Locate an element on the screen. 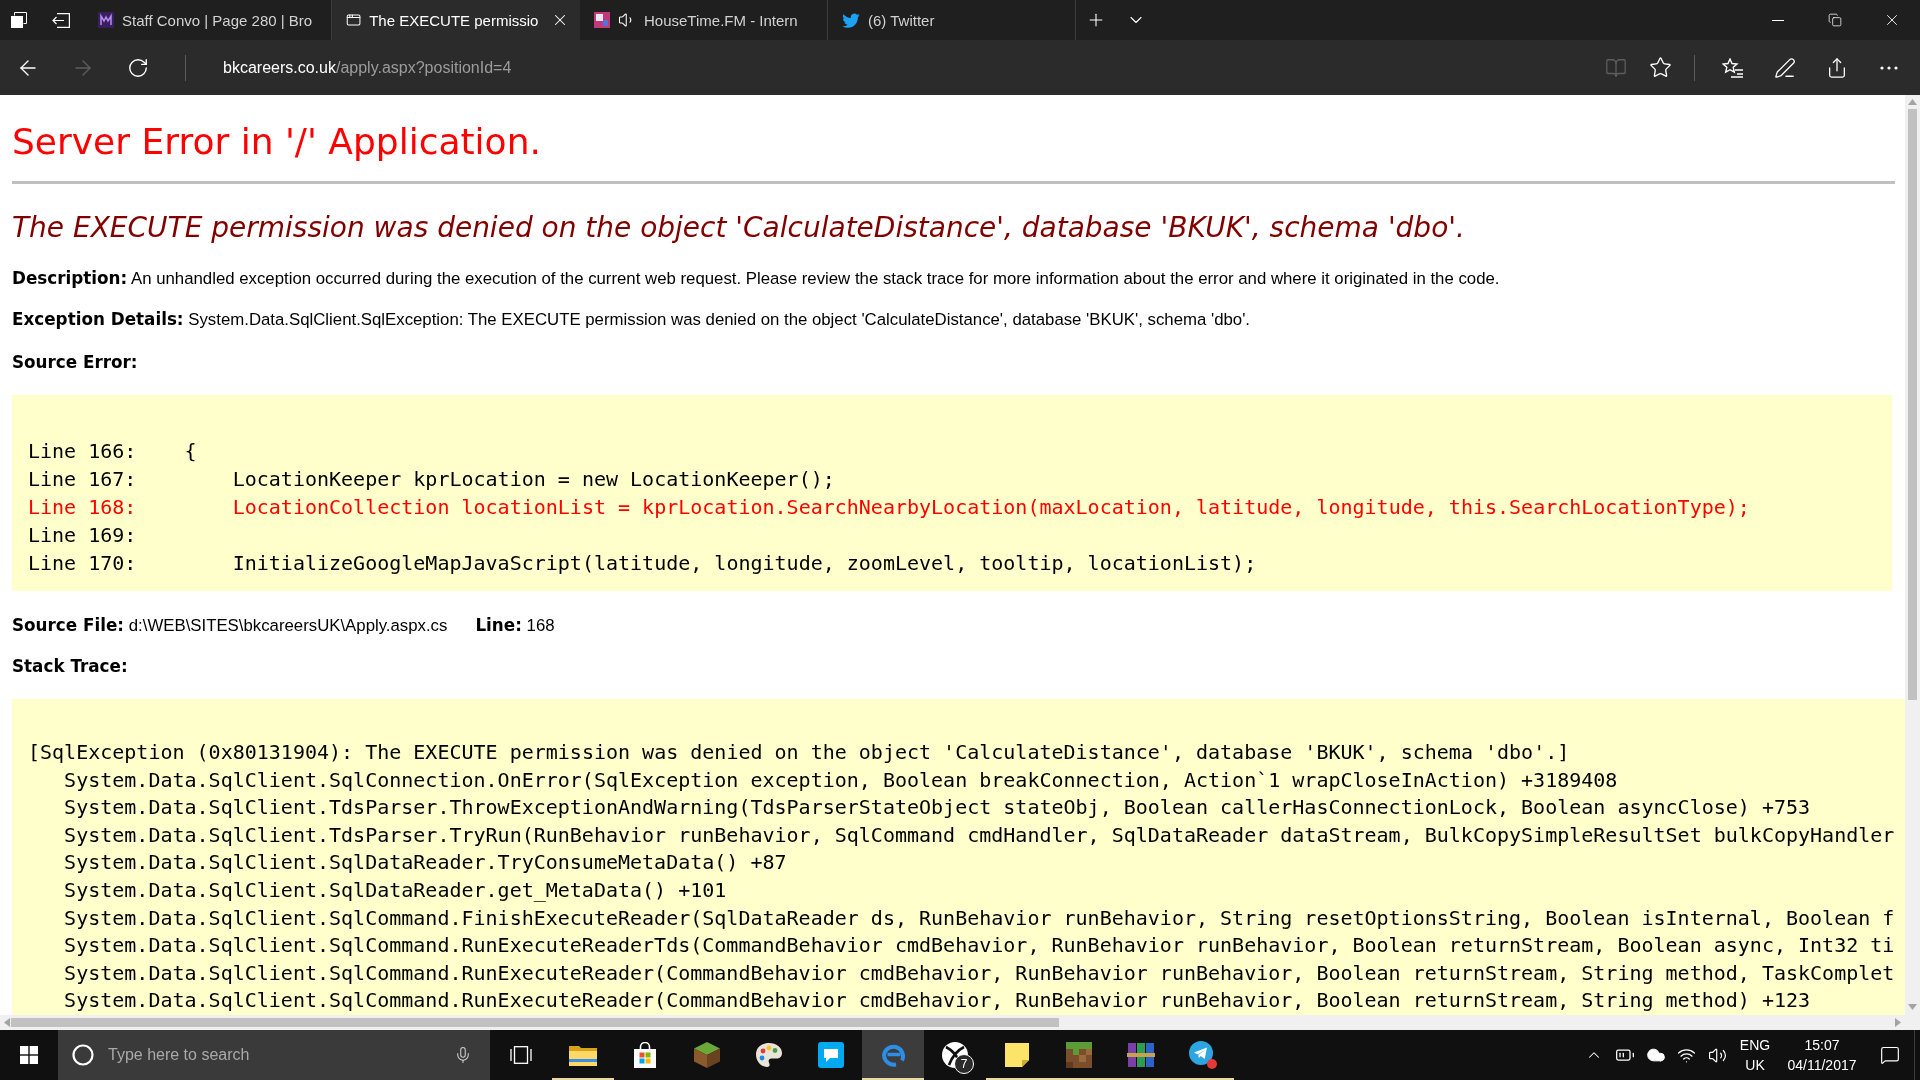 This screenshot has height=1080, width=1920. tab-title: HouseTime.FM - Intern is located at coordinates (721, 20).